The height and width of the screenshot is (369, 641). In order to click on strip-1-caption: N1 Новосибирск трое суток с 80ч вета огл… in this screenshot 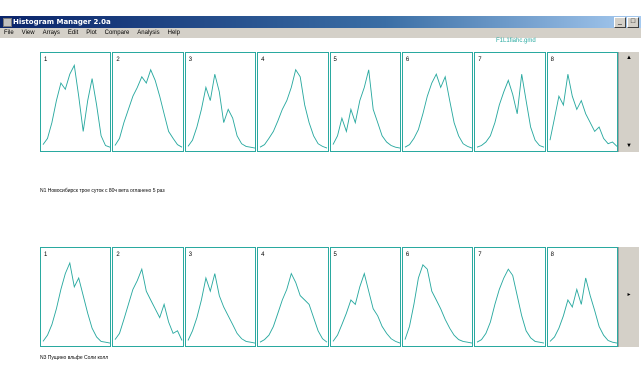, I will do `click(102, 191)`.